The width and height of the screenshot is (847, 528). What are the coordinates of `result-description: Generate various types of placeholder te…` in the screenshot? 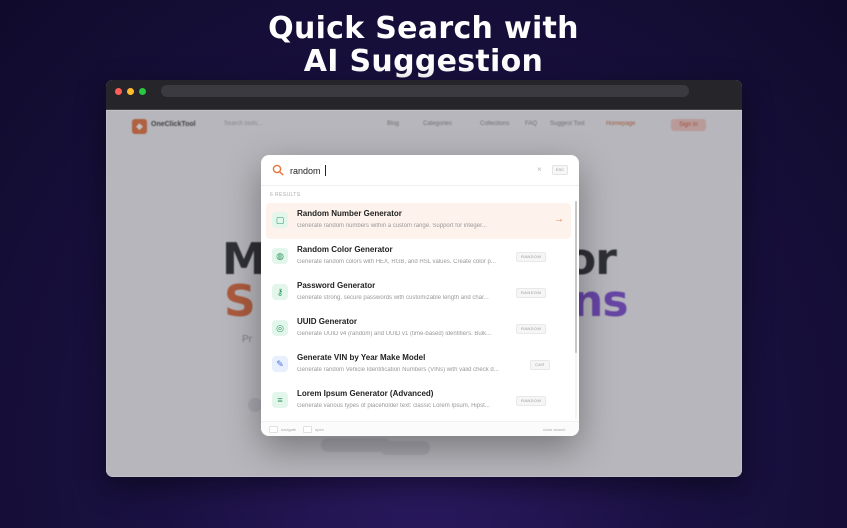 It's located at (393, 406).